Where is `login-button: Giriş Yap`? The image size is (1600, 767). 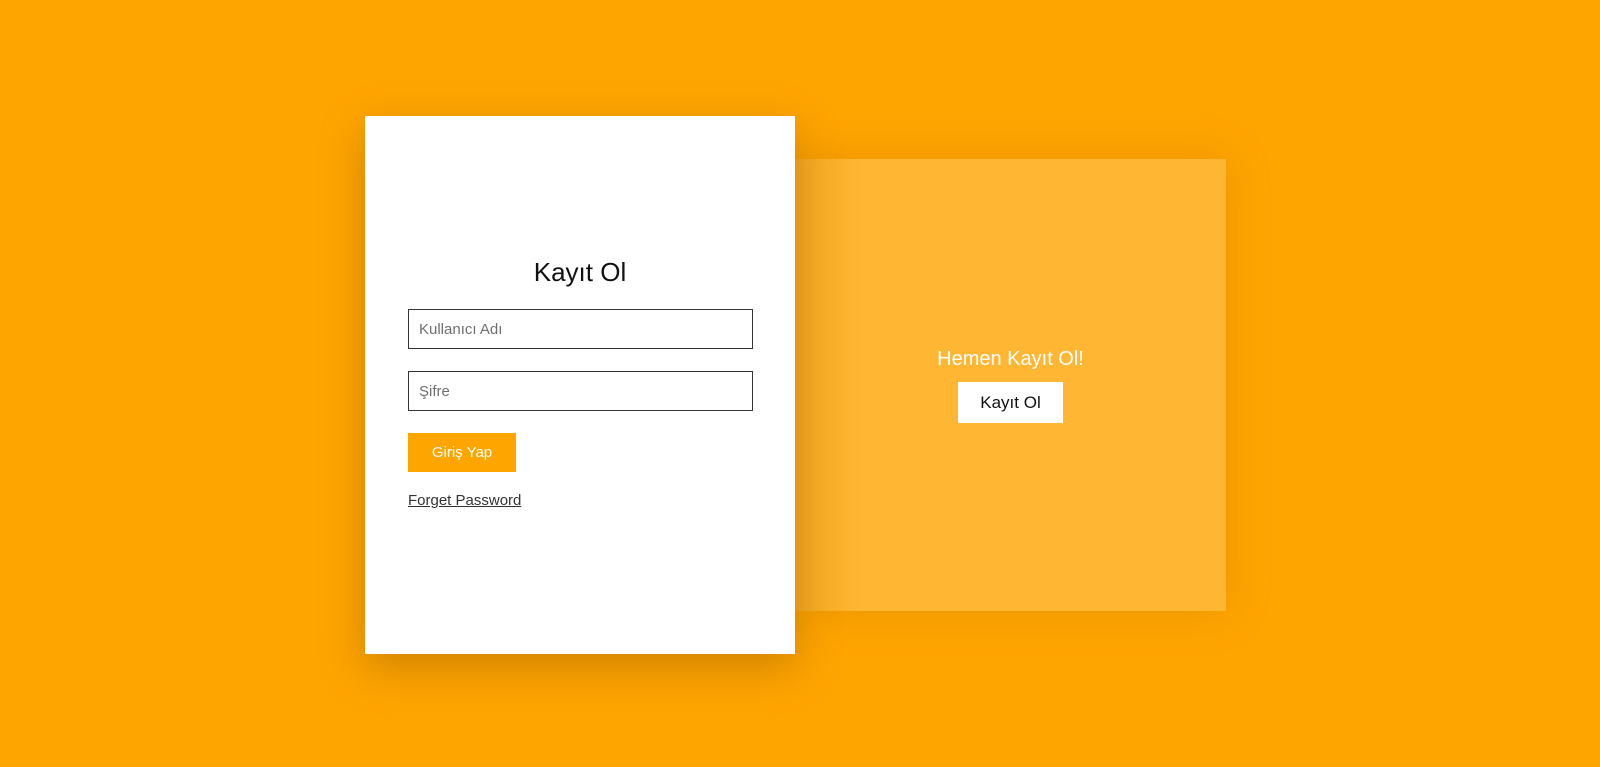 login-button: Giriş Yap is located at coordinates (462, 452).